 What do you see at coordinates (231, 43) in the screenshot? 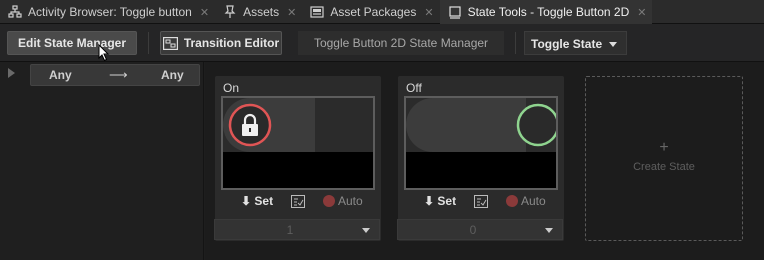
I see `transition-editor-label: Transition Editor` at bounding box center [231, 43].